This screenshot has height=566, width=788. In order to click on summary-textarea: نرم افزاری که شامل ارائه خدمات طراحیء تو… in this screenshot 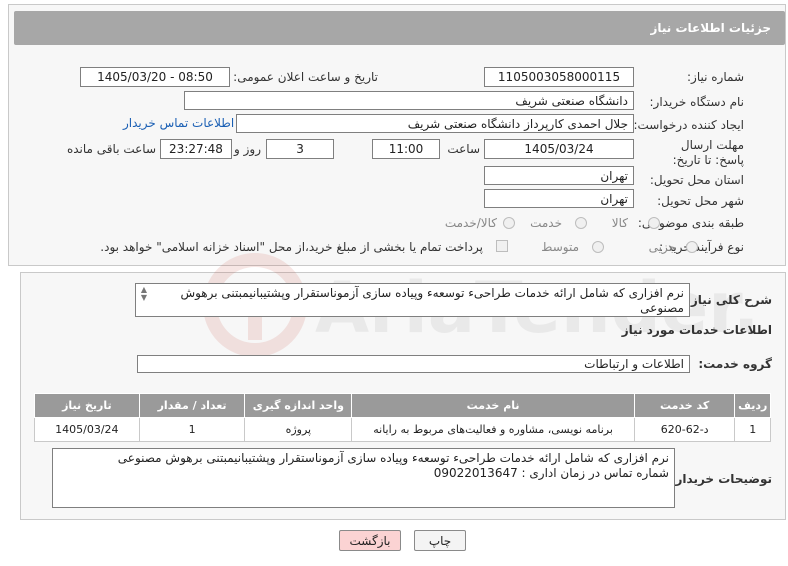, I will do `click(412, 300)`.